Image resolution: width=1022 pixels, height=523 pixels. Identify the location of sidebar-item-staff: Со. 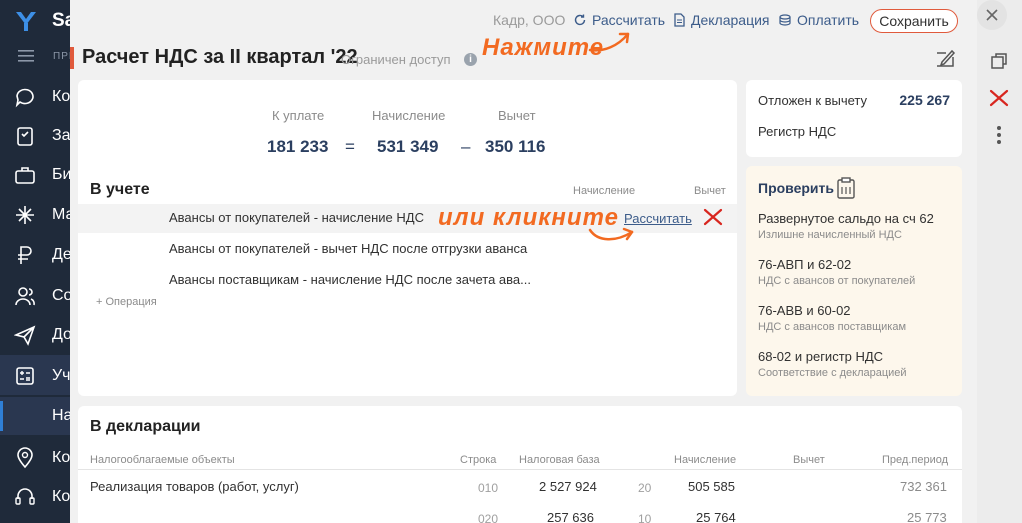
(35, 295).